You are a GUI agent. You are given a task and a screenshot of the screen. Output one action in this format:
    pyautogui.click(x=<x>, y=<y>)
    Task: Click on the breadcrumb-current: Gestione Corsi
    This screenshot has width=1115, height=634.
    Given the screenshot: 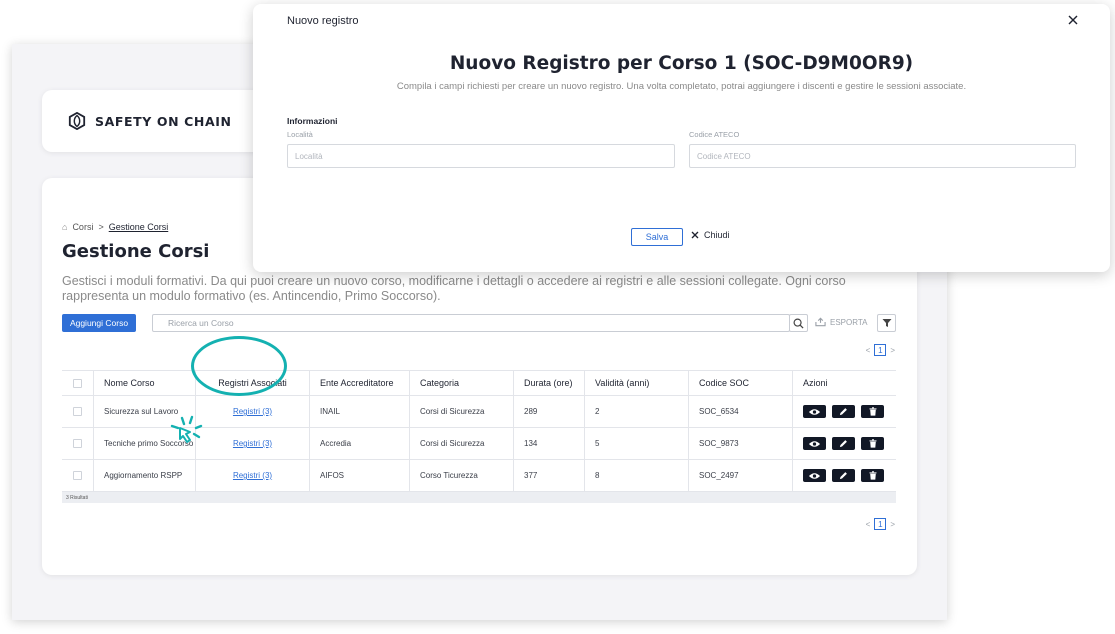 What is the action you would take?
    pyautogui.click(x=138, y=227)
    